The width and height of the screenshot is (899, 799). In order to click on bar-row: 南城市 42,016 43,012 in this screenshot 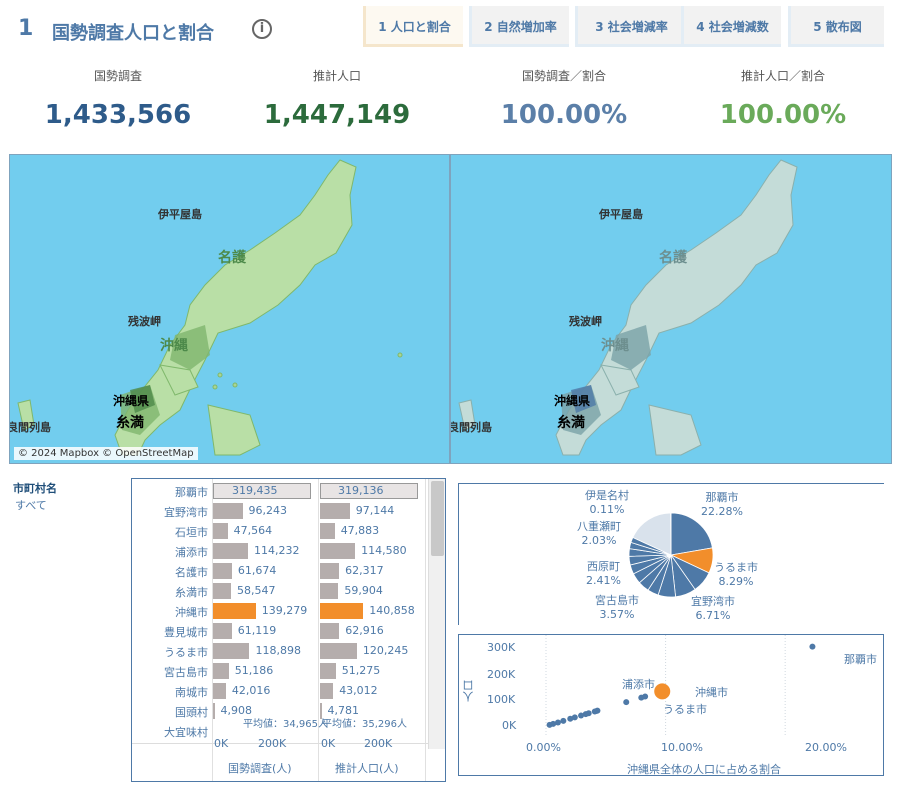, I will do `click(281, 691)`.